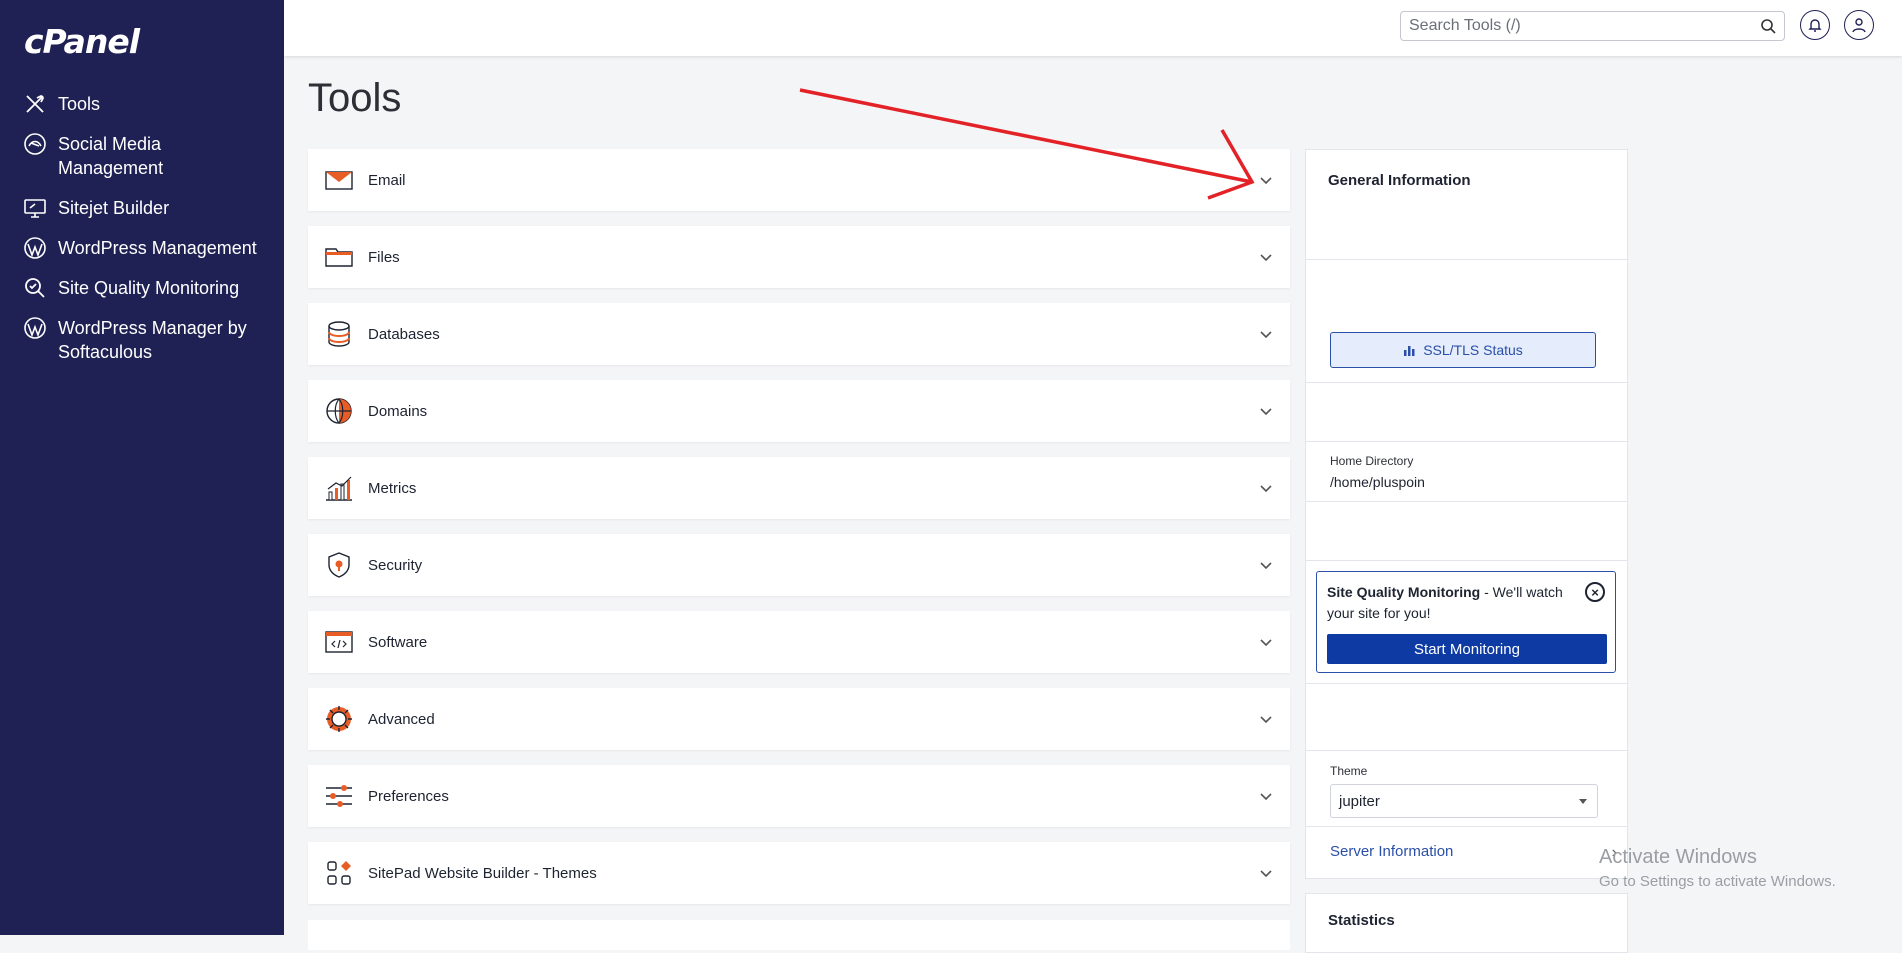 This screenshot has height=953, width=1902. What do you see at coordinates (339, 411) in the screenshot?
I see `globe-icon` at bounding box center [339, 411].